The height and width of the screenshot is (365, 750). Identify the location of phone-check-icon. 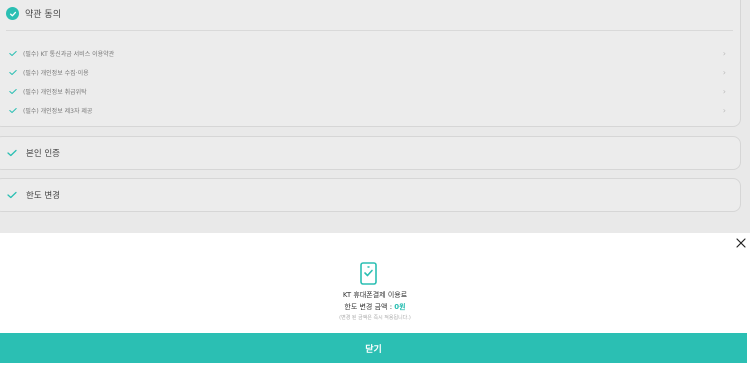
(368, 273).